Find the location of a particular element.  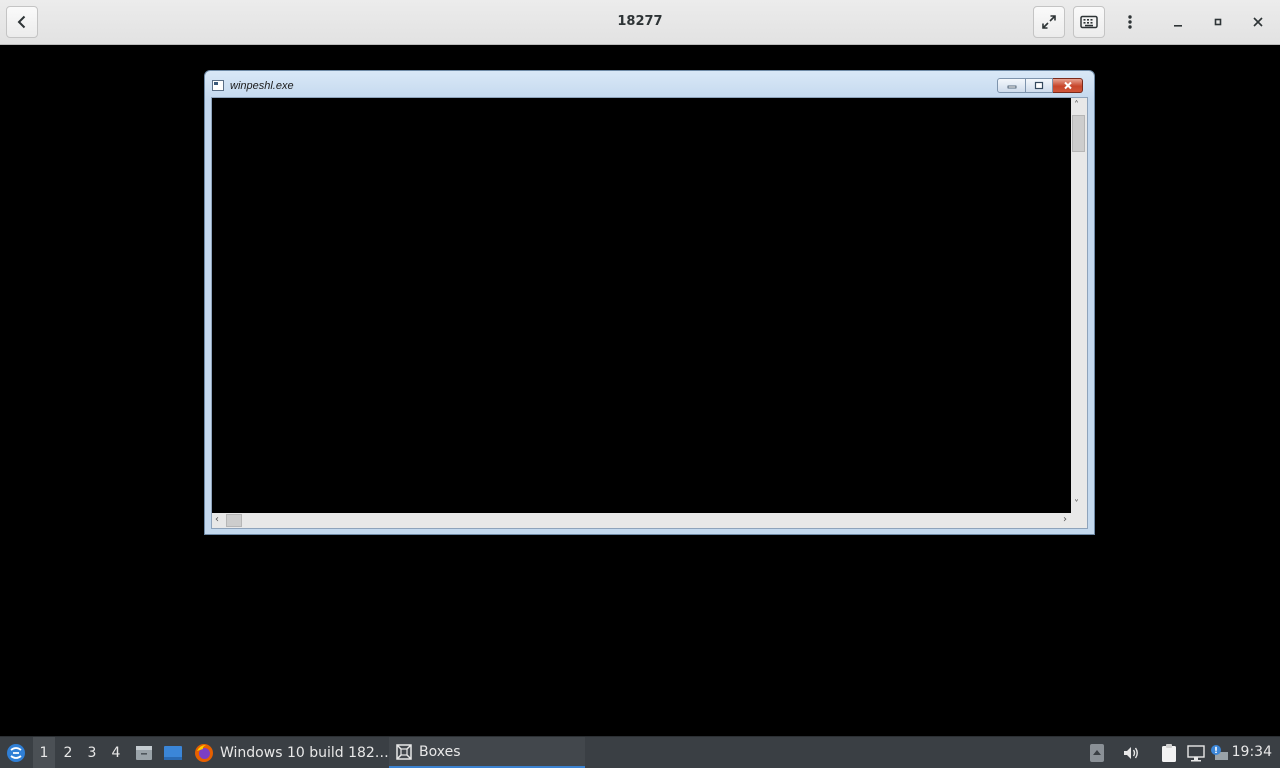

file-manager-launcher is located at coordinates (144, 752).